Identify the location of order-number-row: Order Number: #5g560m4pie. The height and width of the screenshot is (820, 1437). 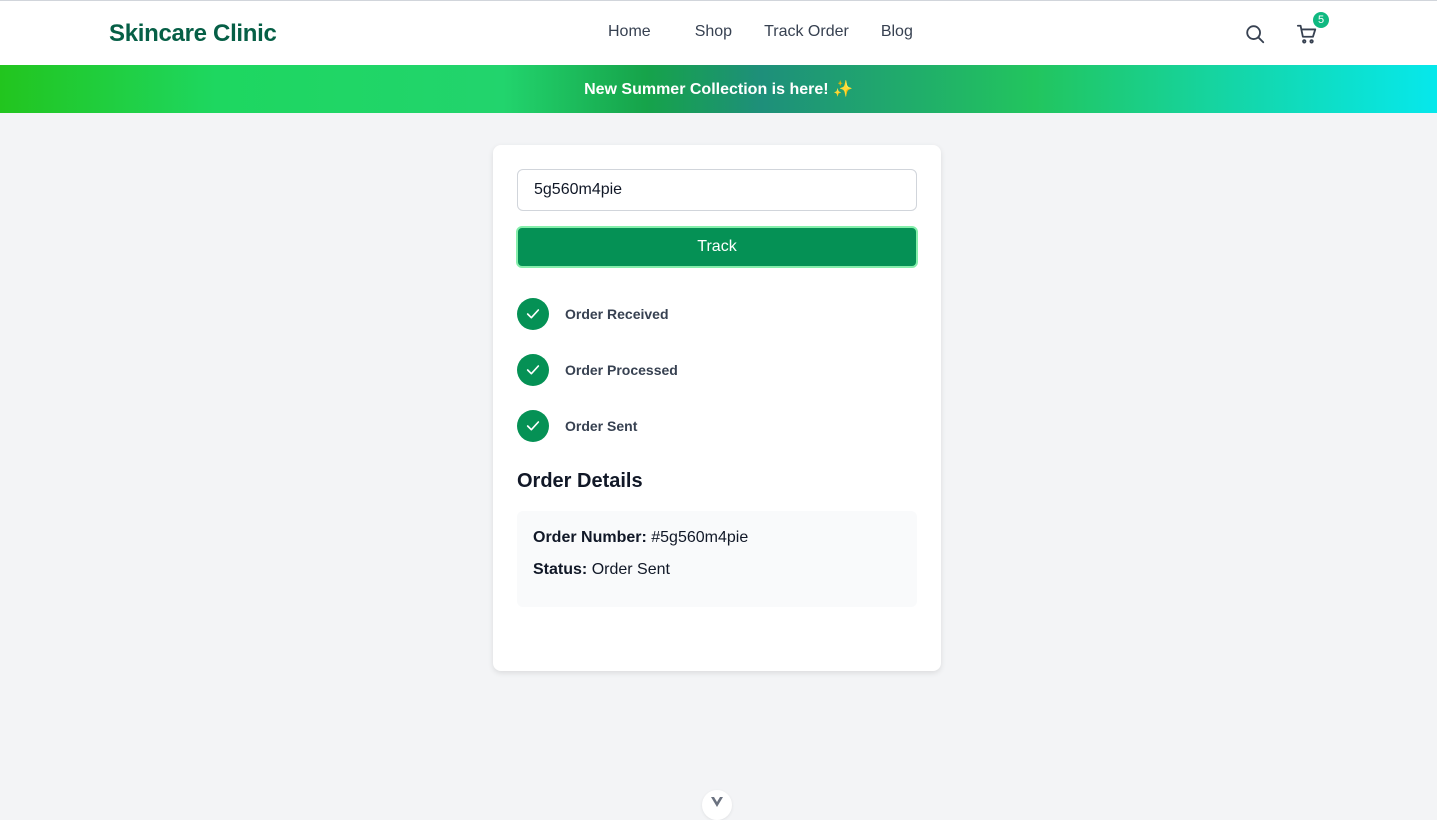
(717, 545).